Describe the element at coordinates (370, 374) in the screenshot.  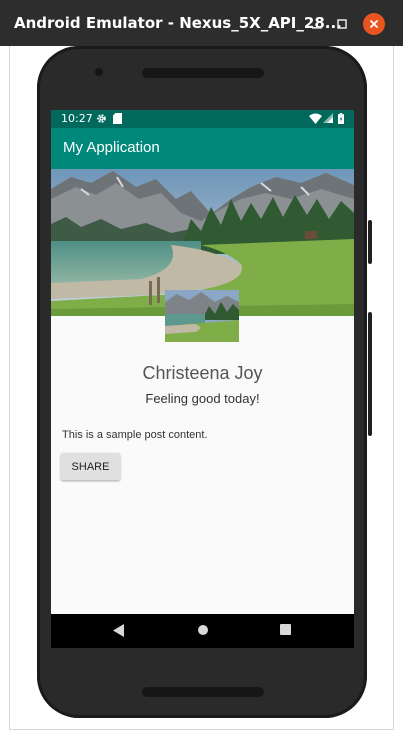
I see `volume-button` at that location.